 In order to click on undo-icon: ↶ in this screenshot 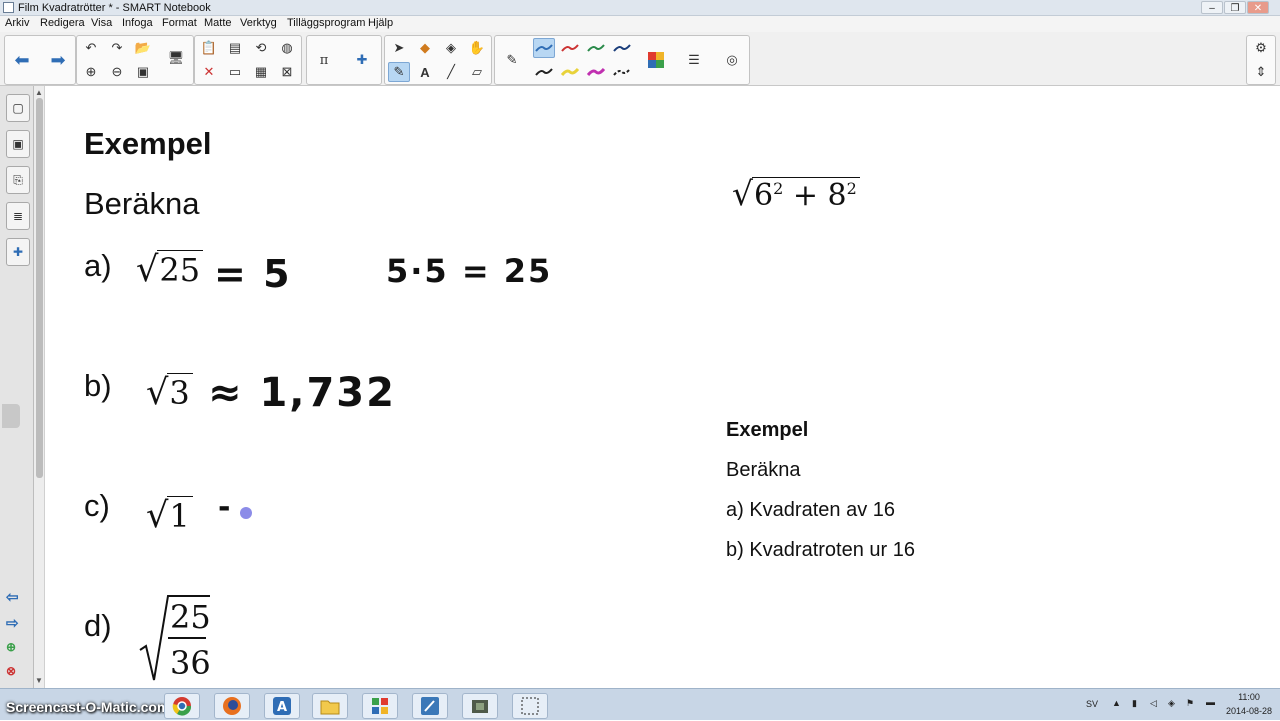, I will do `click(91, 48)`.